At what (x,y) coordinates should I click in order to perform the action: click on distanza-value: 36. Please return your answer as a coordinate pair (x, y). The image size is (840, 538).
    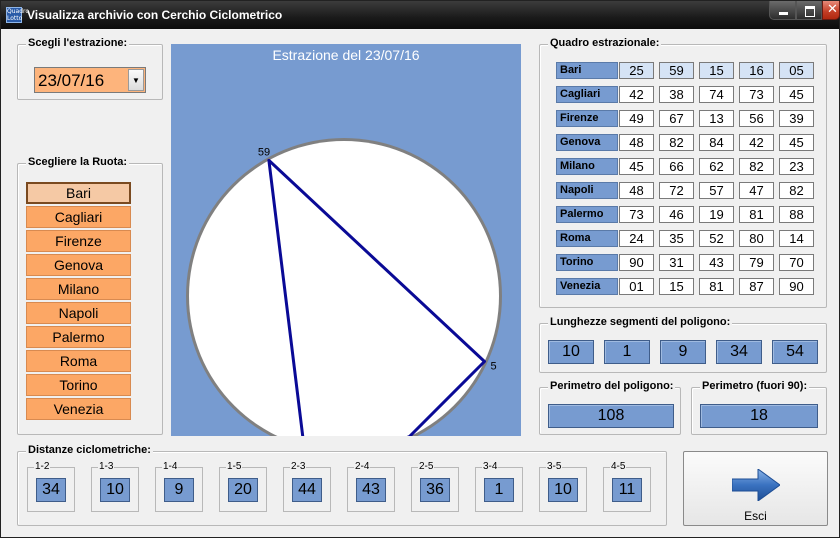
    Looking at the image, I should click on (435, 490).